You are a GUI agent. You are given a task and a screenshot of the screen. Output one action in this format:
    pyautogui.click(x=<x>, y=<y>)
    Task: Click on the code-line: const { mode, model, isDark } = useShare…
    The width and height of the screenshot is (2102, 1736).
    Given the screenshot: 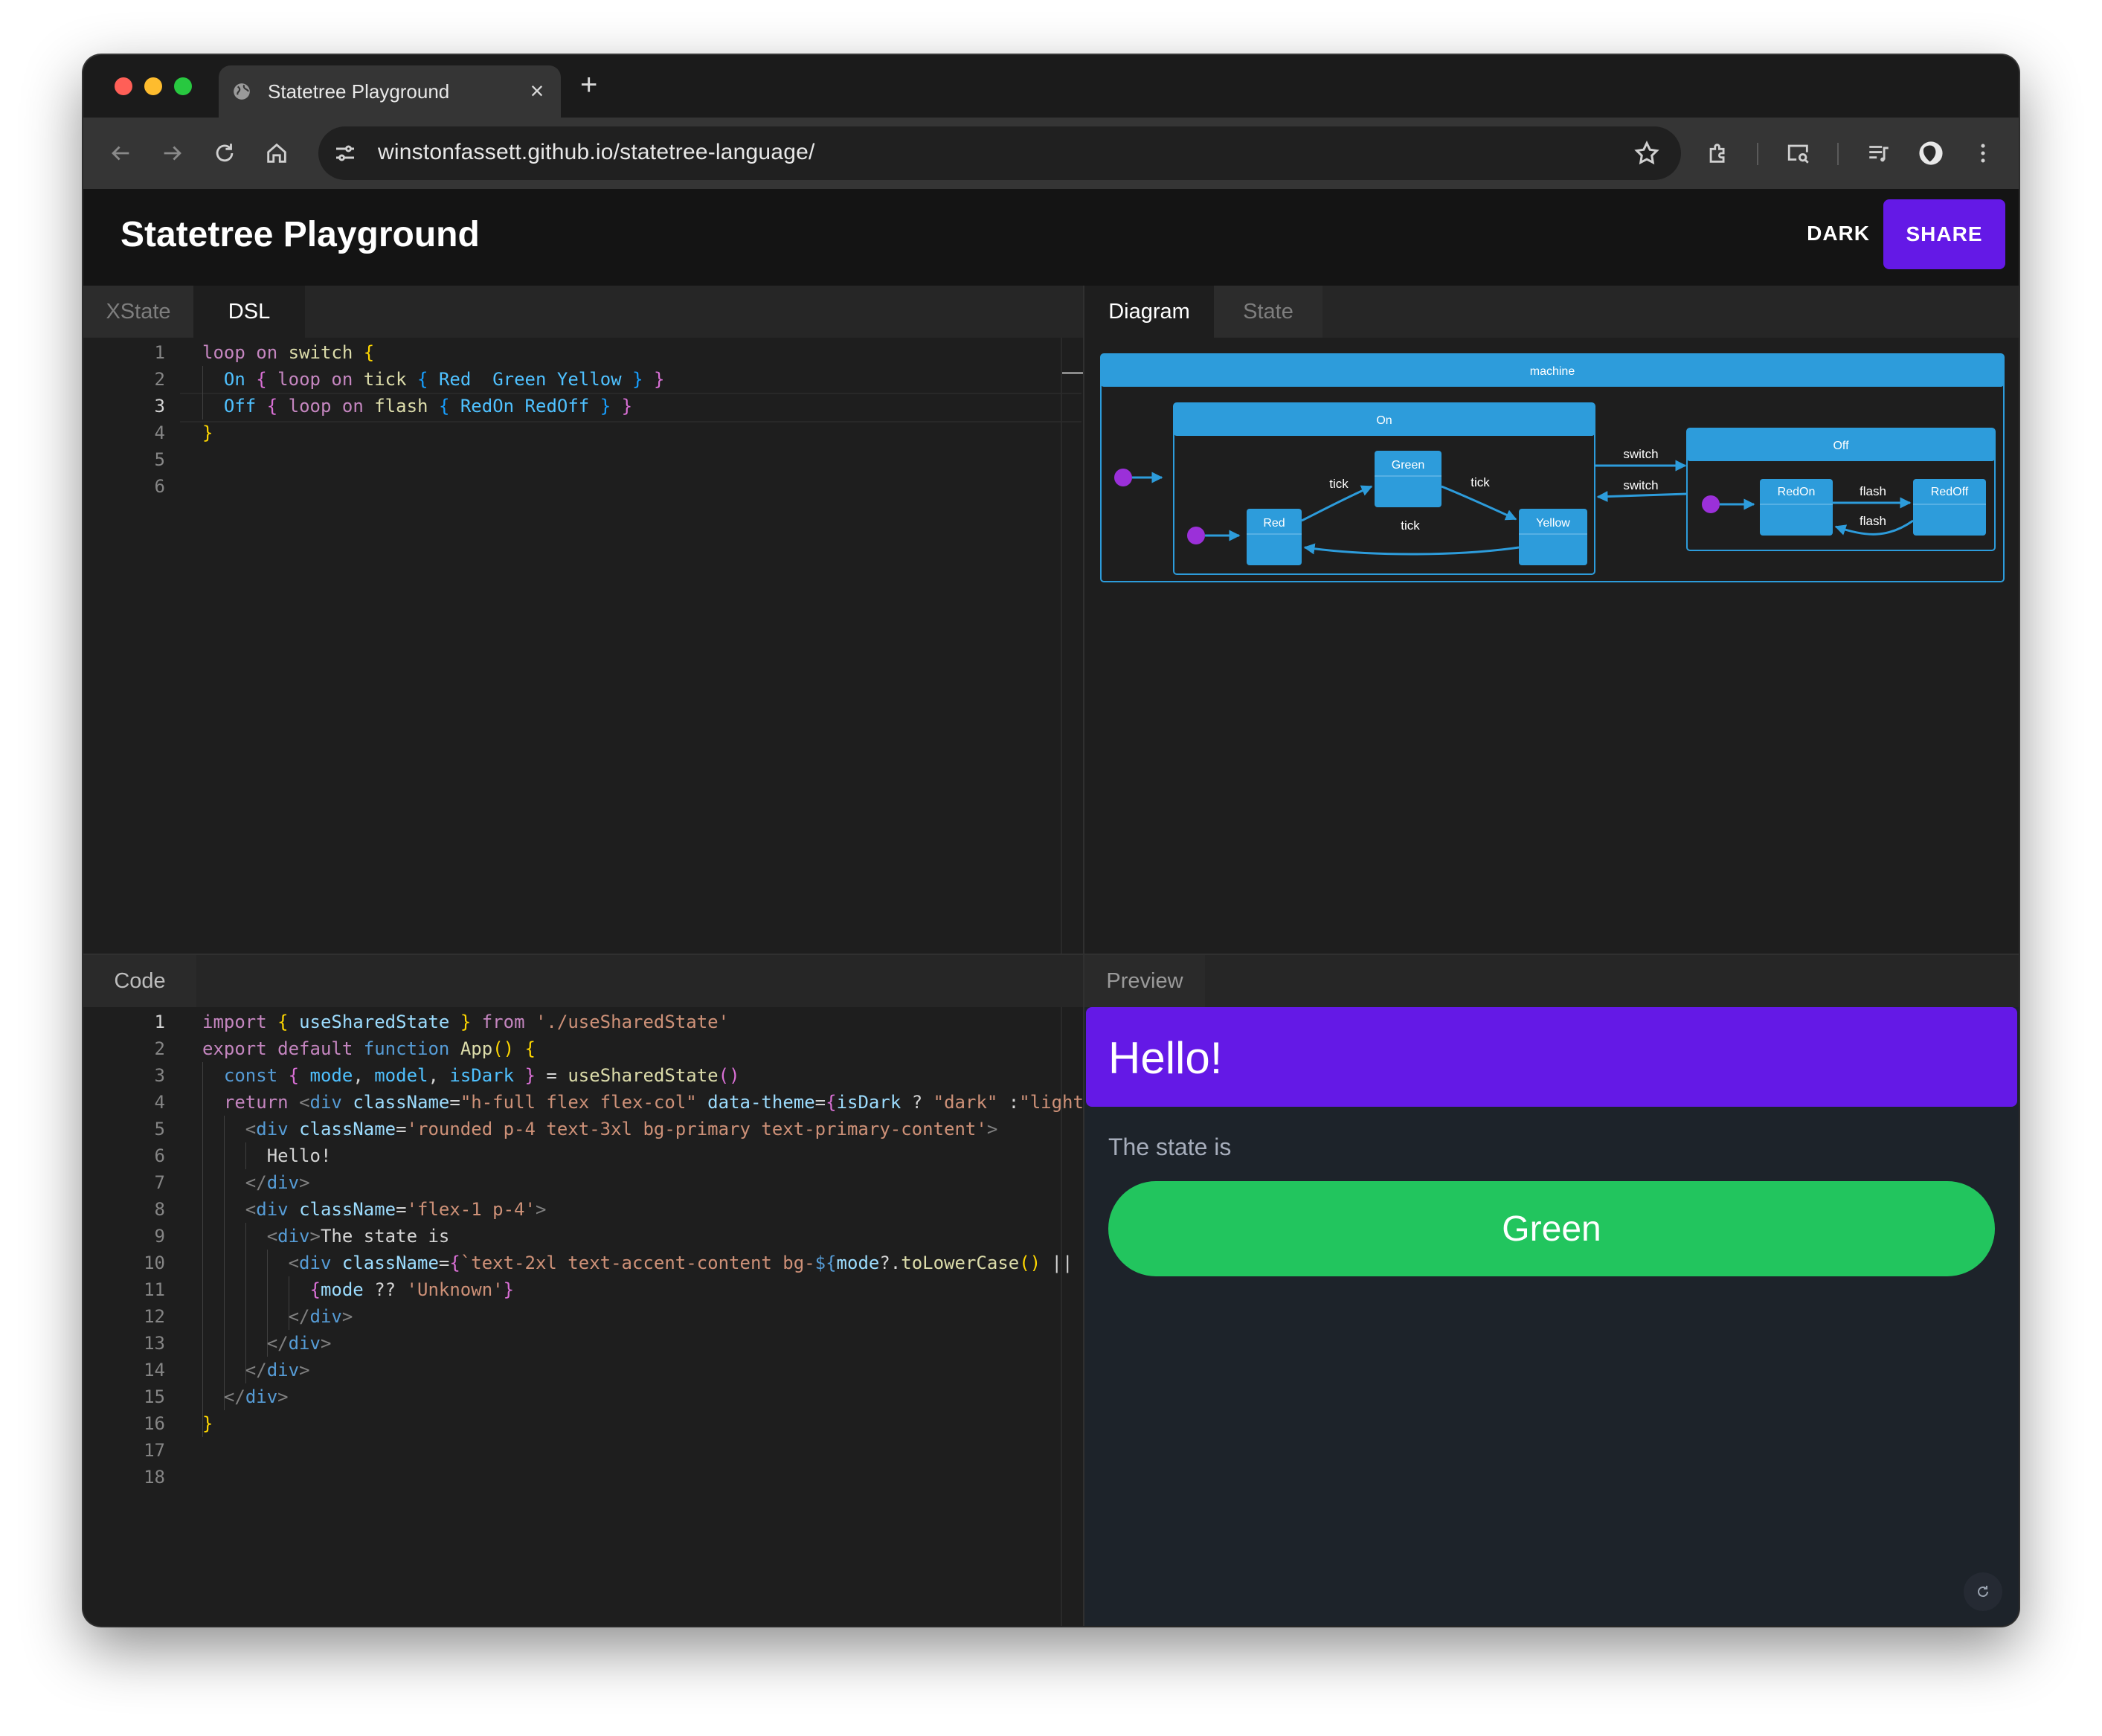 What is the action you would take?
    pyautogui.click(x=481, y=1075)
    